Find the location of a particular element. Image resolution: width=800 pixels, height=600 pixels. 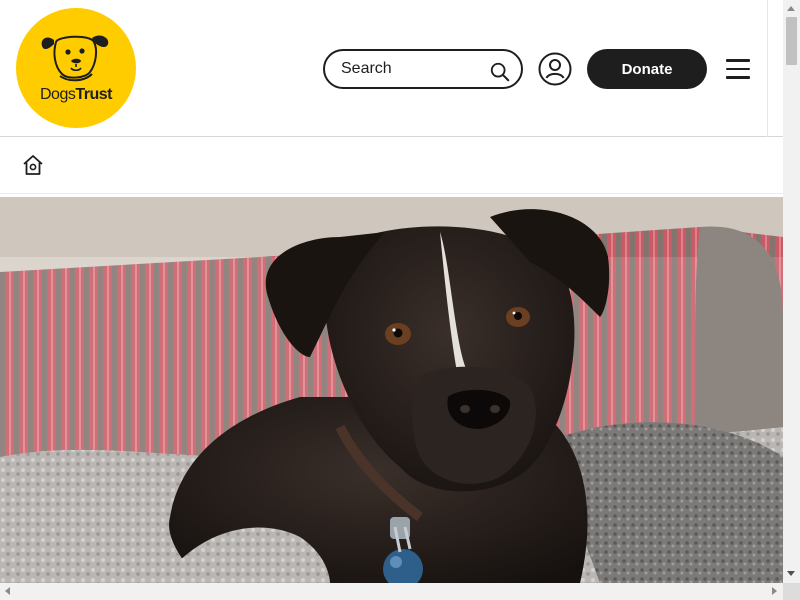

dogs-trust-logo: DogsTrust is located at coordinates (76, 68).